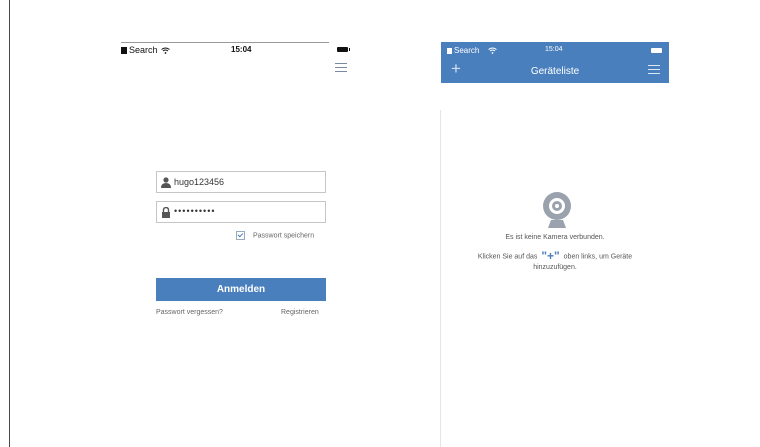 The width and height of the screenshot is (760, 447). Describe the element at coordinates (555, 62) in the screenshot. I see `device-list-header: Search 15:04 + Geräteliste` at that location.